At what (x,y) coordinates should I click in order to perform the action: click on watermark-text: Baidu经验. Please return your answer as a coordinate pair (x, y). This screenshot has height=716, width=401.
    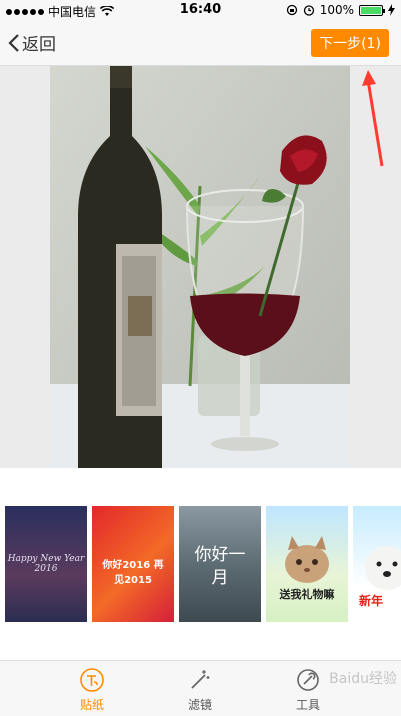
    Looking at the image, I should click on (363, 679).